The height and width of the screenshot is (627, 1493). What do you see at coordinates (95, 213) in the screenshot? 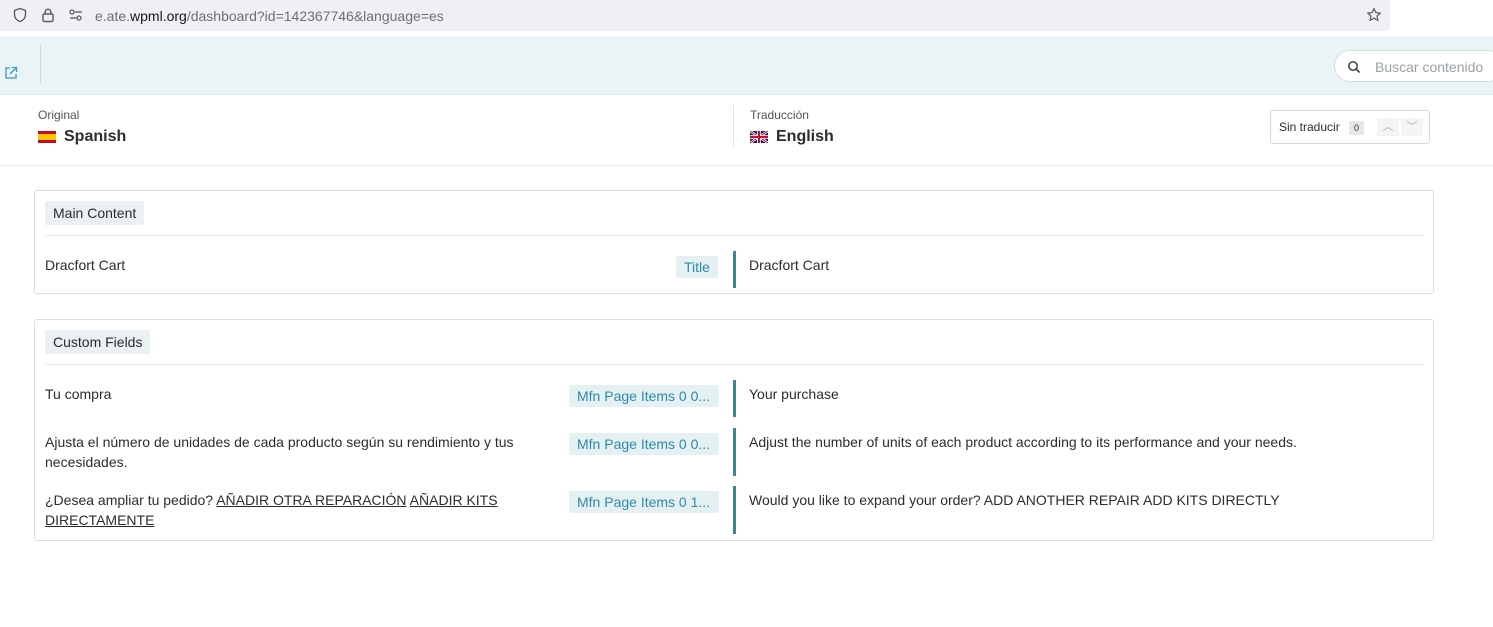
I see `section-title: Main Content` at bounding box center [95, 213].